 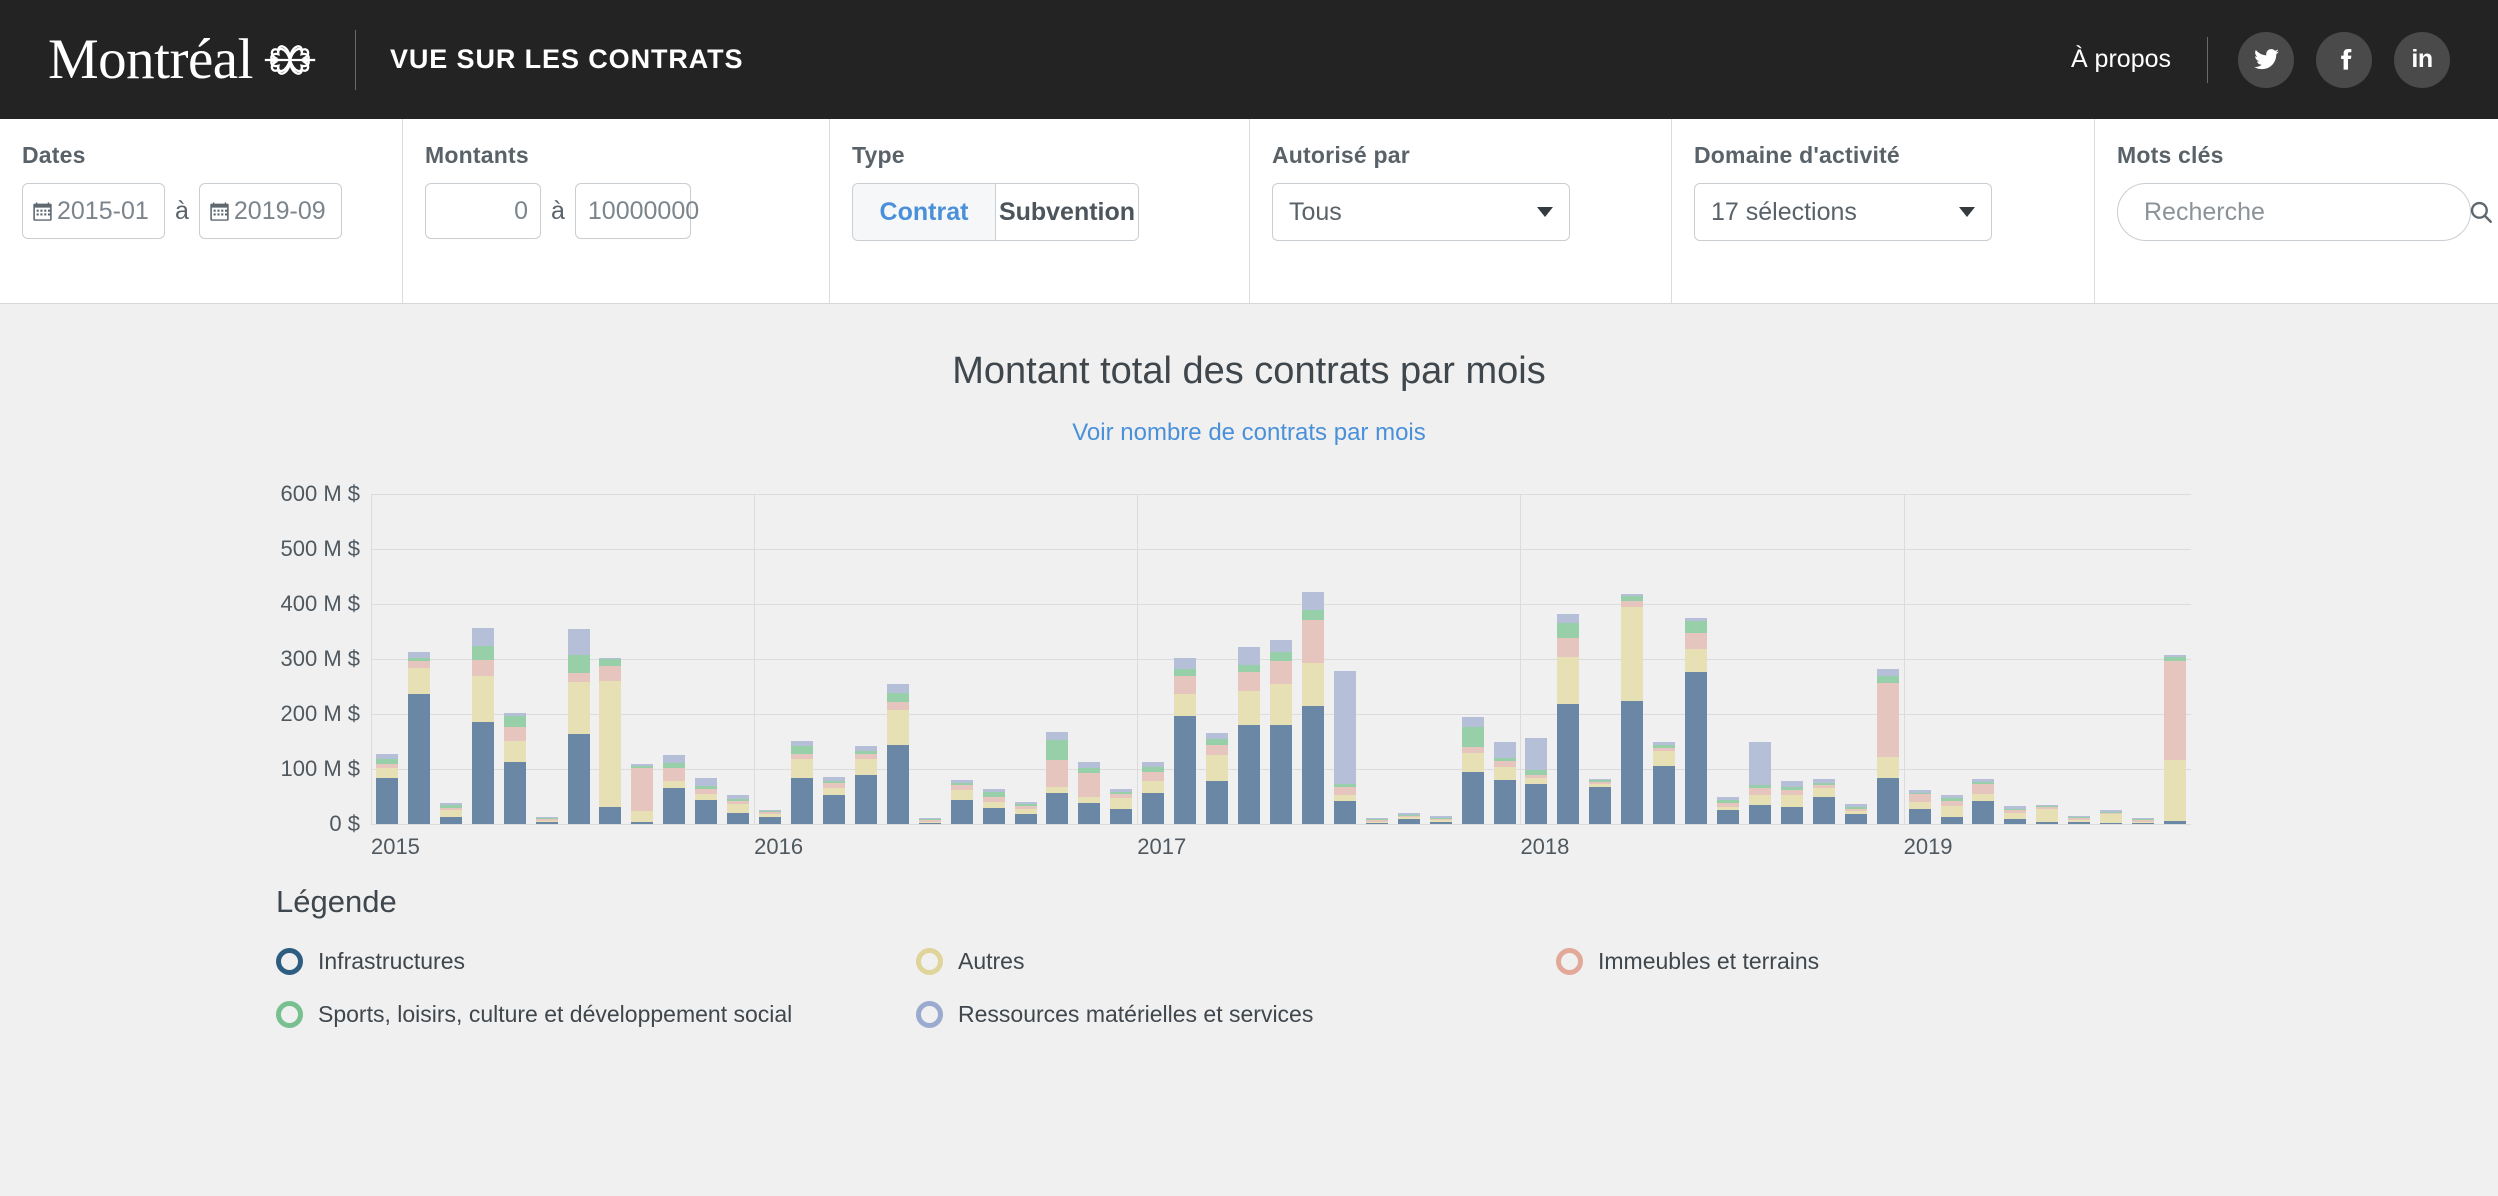 I want to click on facebook-icon, so click(x=2344, y=59).